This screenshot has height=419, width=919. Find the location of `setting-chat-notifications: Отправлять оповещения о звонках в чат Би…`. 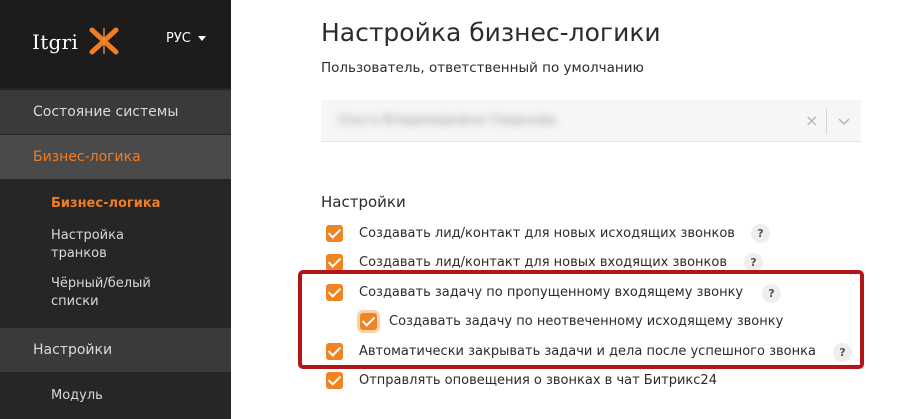

setting-chat-notifications: Отправлять оповещения о звонках в чат Би… is located at coordinates (521, 380).